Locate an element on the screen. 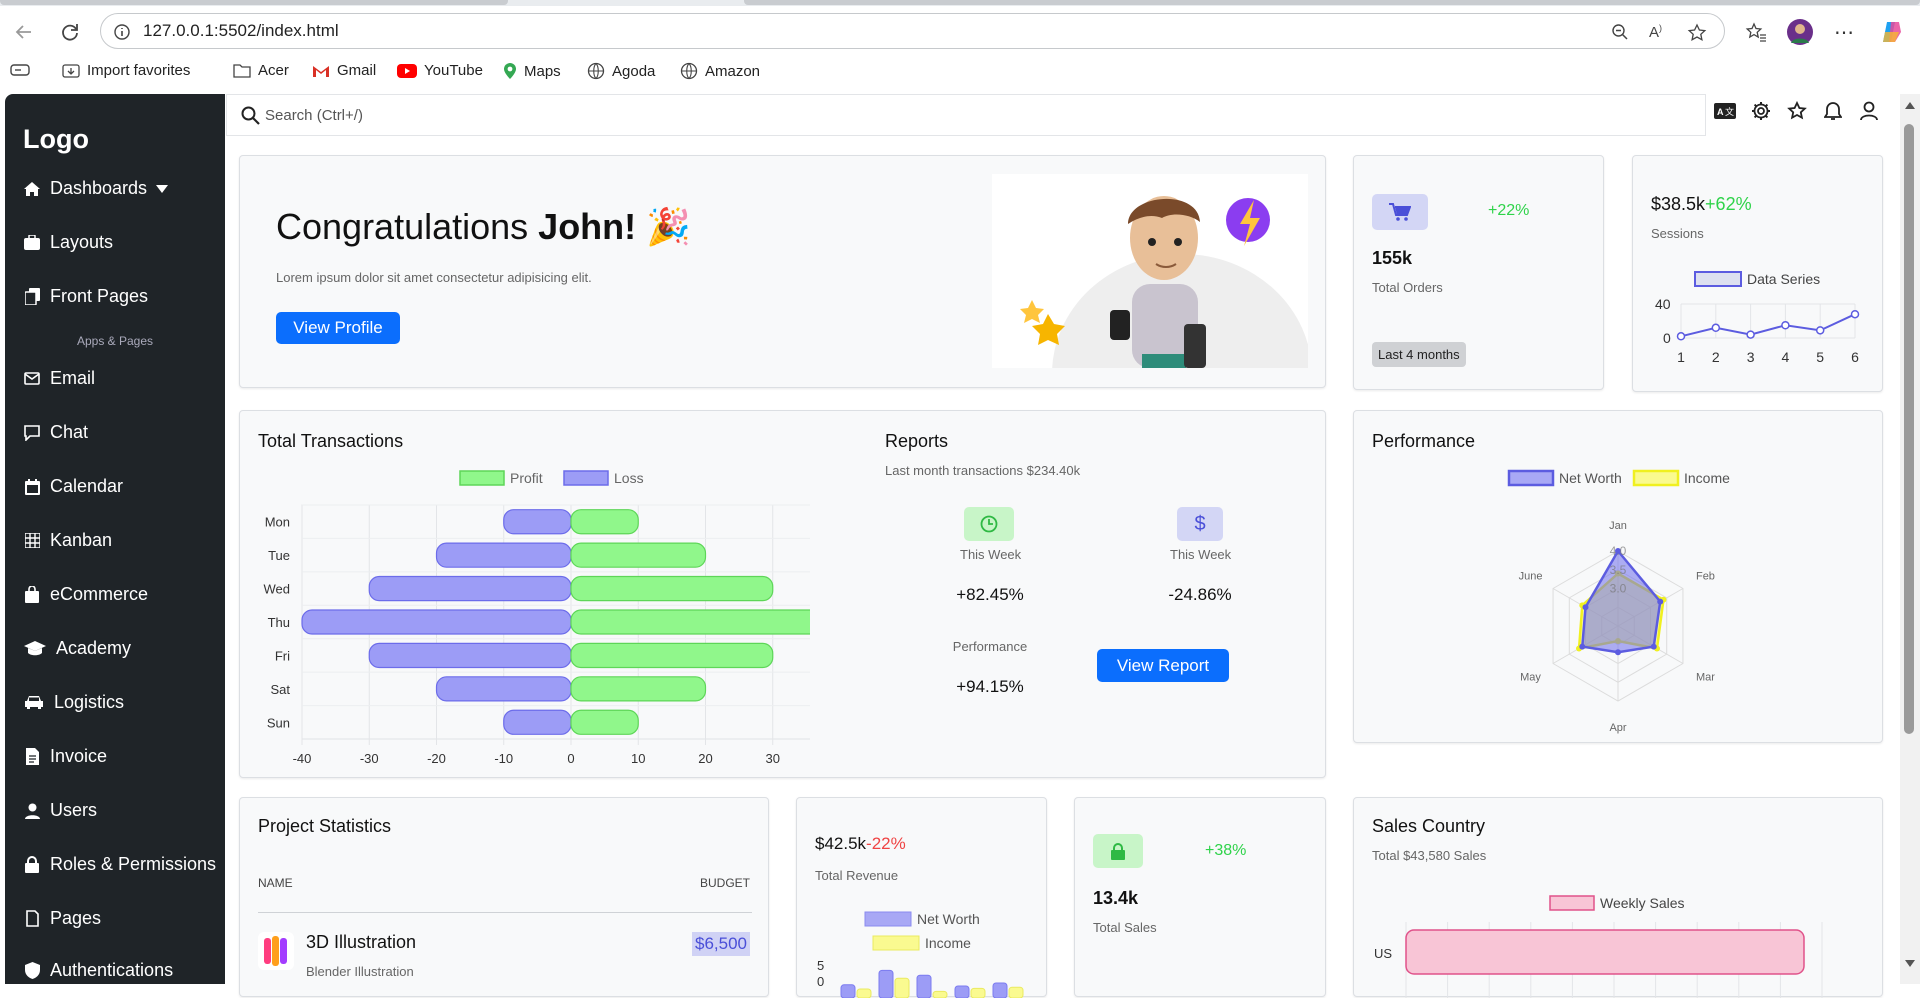 This screenshot has height=998, width=1920. x-tick-label: -40 is located at coordinates (302, 758).